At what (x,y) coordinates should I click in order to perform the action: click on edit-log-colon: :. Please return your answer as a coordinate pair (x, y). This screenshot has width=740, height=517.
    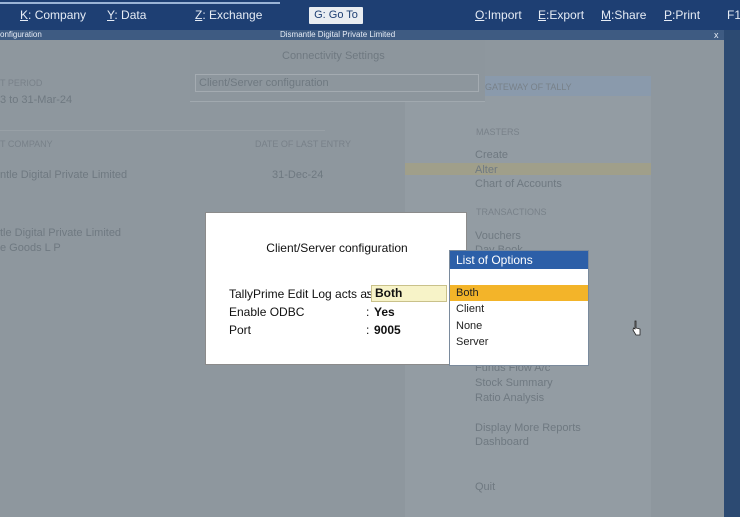
    Looking at the image, I should click on (368, 294).